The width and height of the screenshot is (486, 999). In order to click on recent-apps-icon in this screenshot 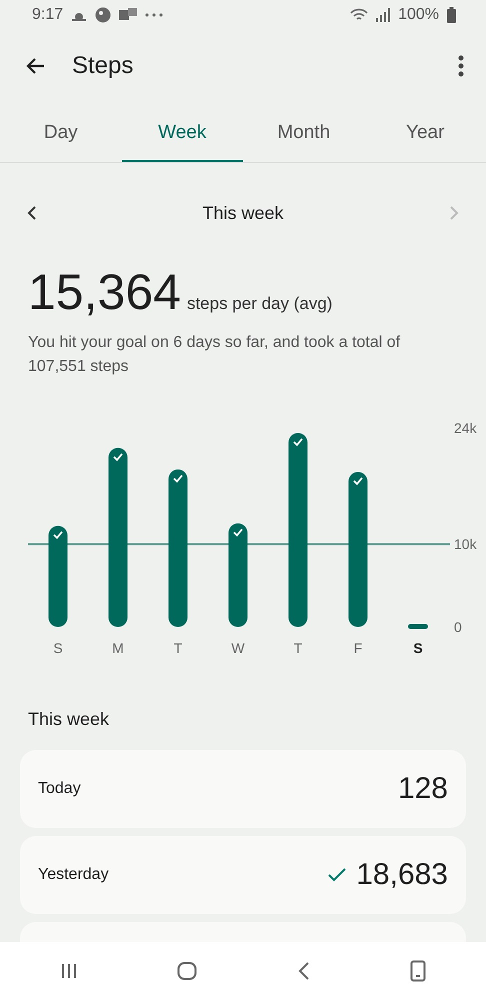, I will do `click(69, 971)`.